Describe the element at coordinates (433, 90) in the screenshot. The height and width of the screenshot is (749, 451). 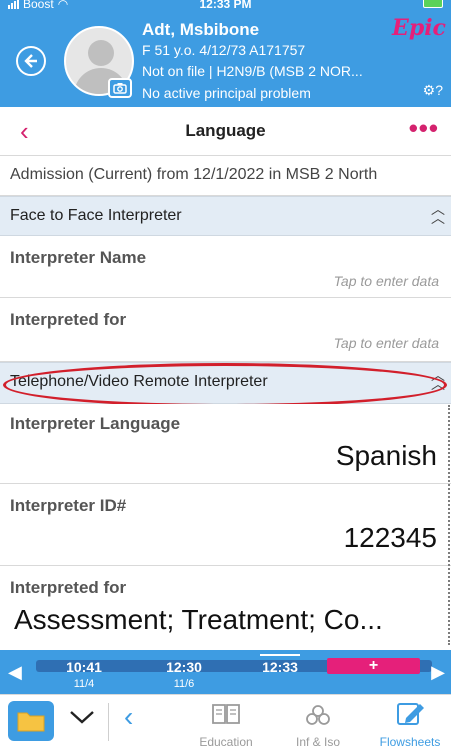
I see `settings-lock-icon: ⚙?` at that location.